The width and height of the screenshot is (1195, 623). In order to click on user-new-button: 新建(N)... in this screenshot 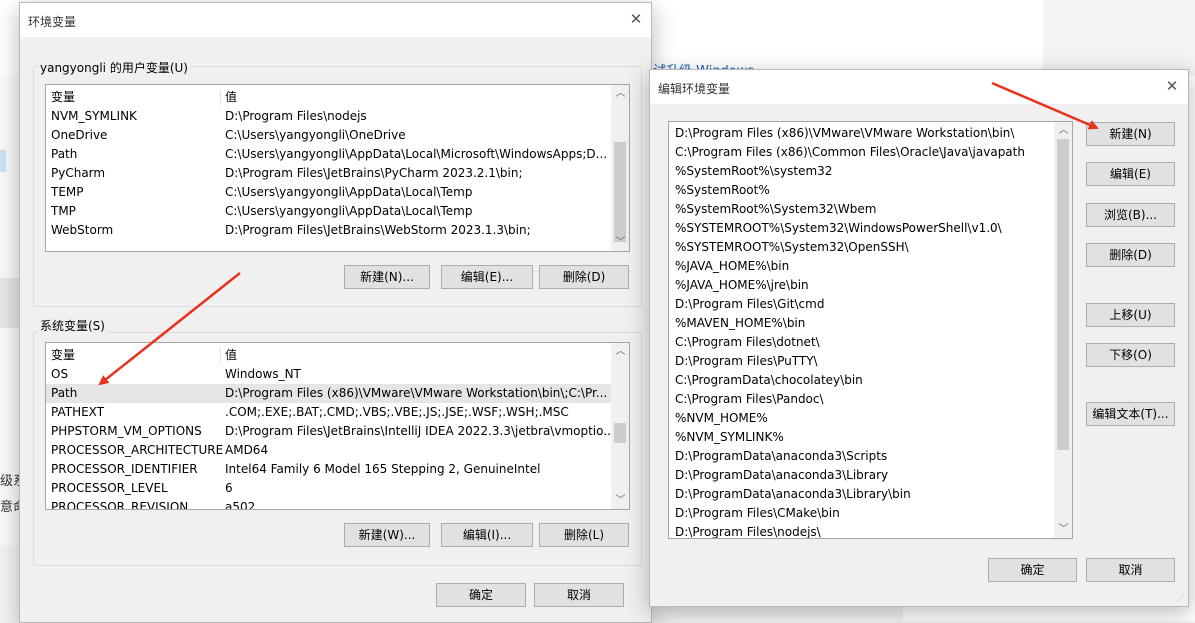, I will do `click(387, 277)`.